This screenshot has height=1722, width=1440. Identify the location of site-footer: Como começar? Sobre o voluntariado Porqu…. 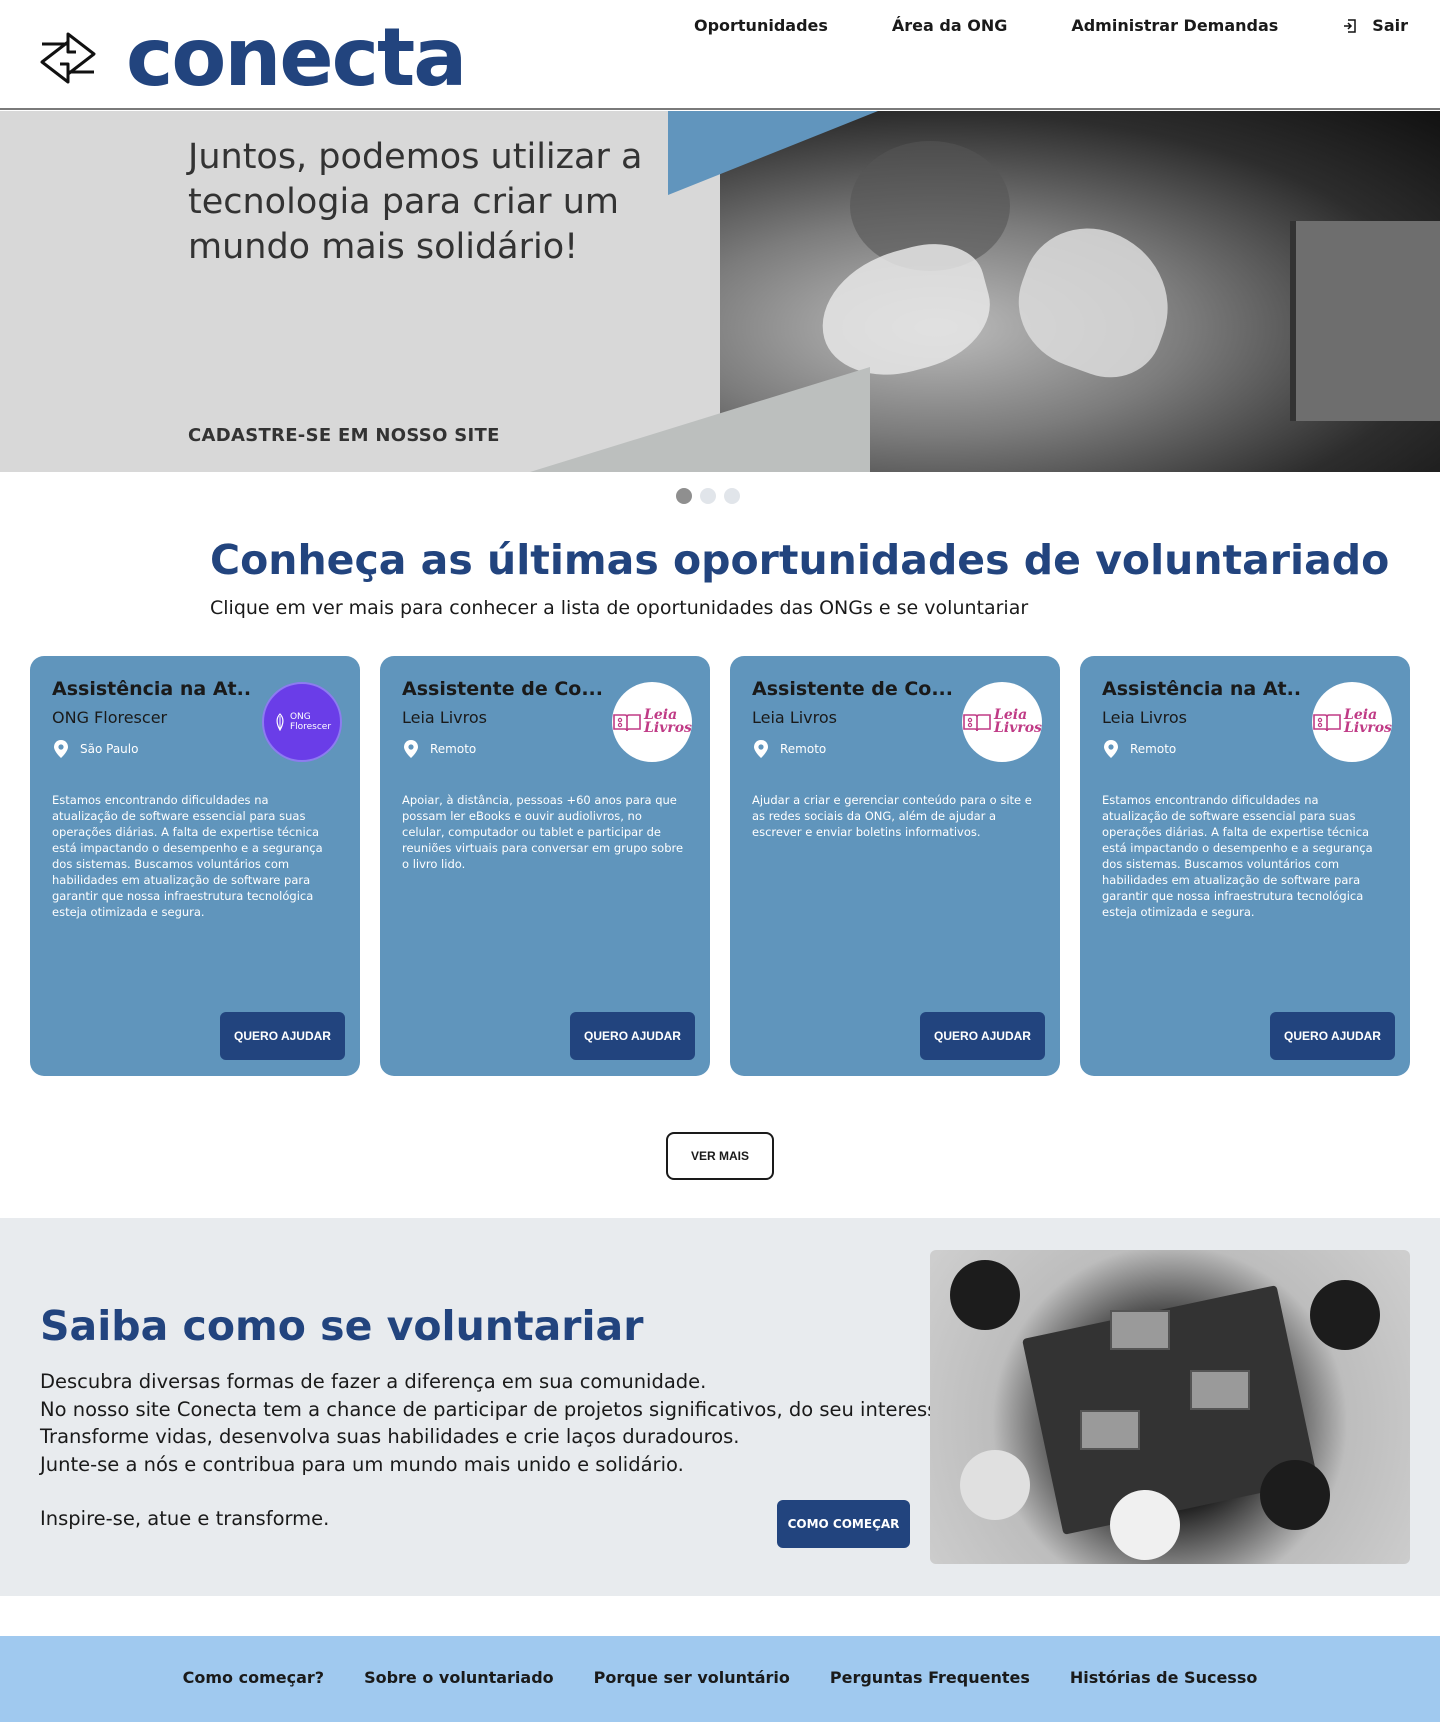
(720, 1679).